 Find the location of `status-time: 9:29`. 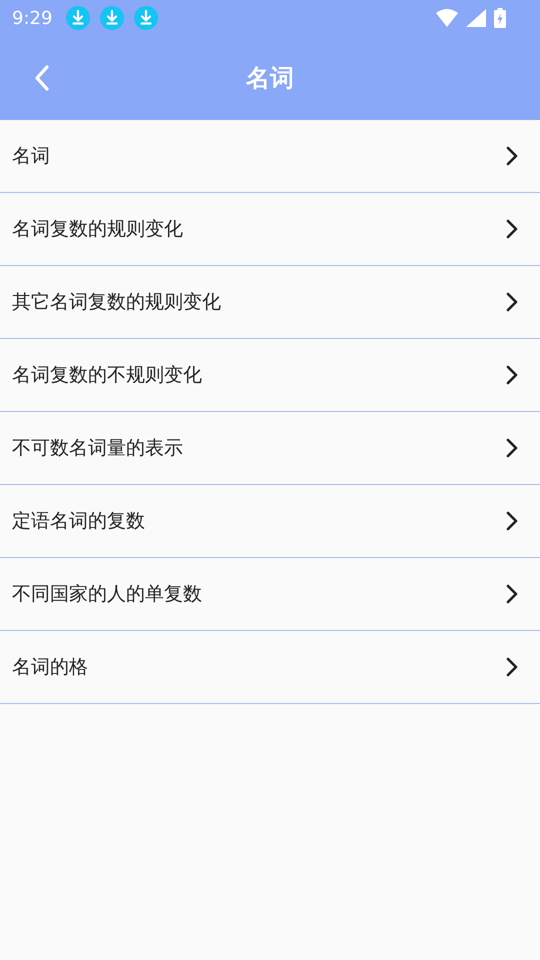

status-time: 9:29 is located at coordinates (32, 18).